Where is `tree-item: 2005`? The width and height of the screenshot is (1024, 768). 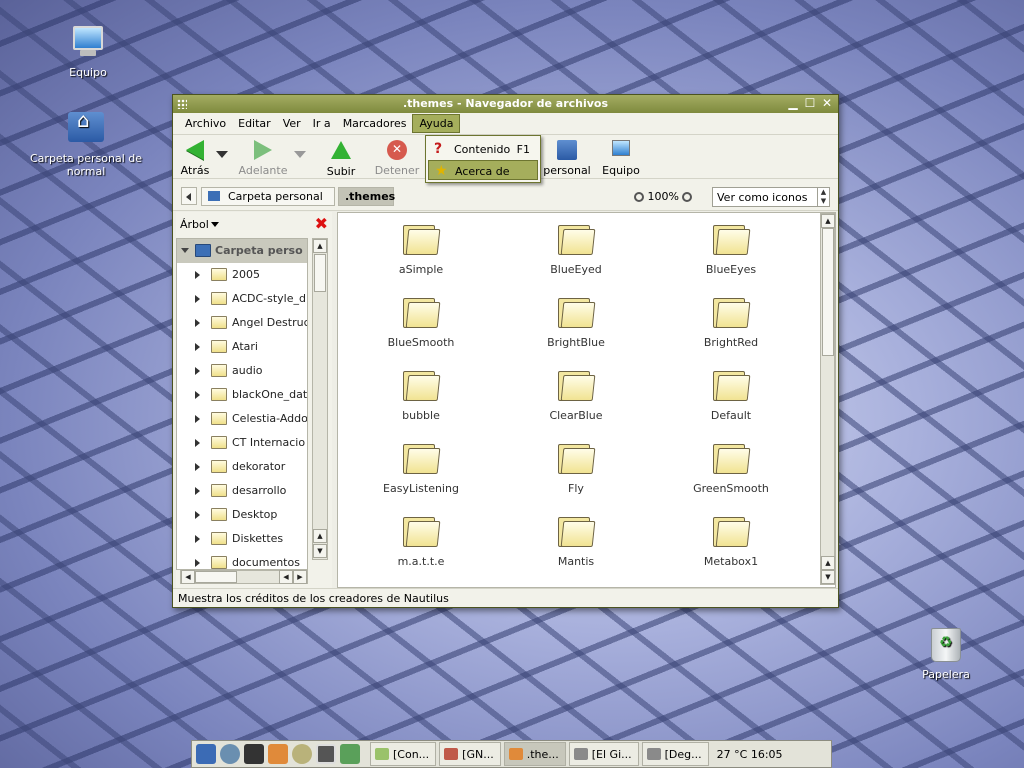
tree-item: 2005 is located at coordinates (242, 275).